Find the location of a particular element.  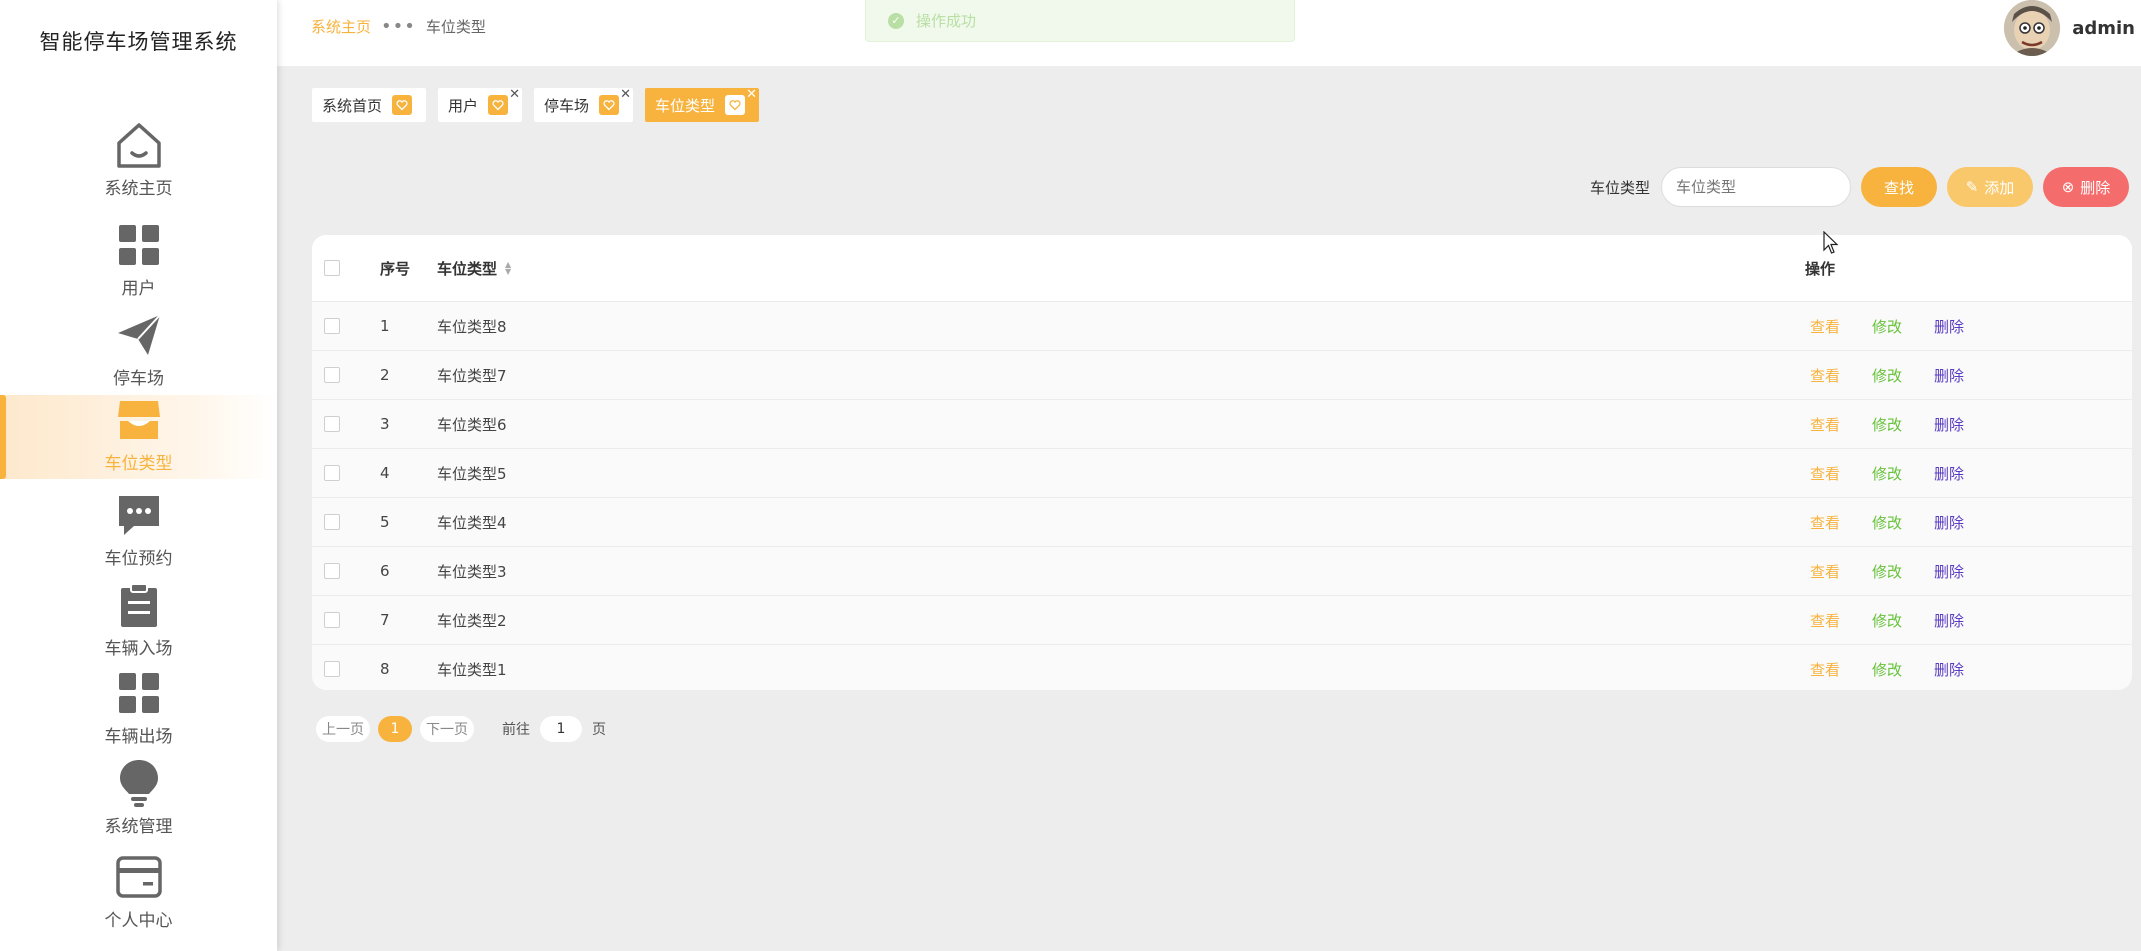

tag-label: 系统首页 is located at coordinates (352, 105).